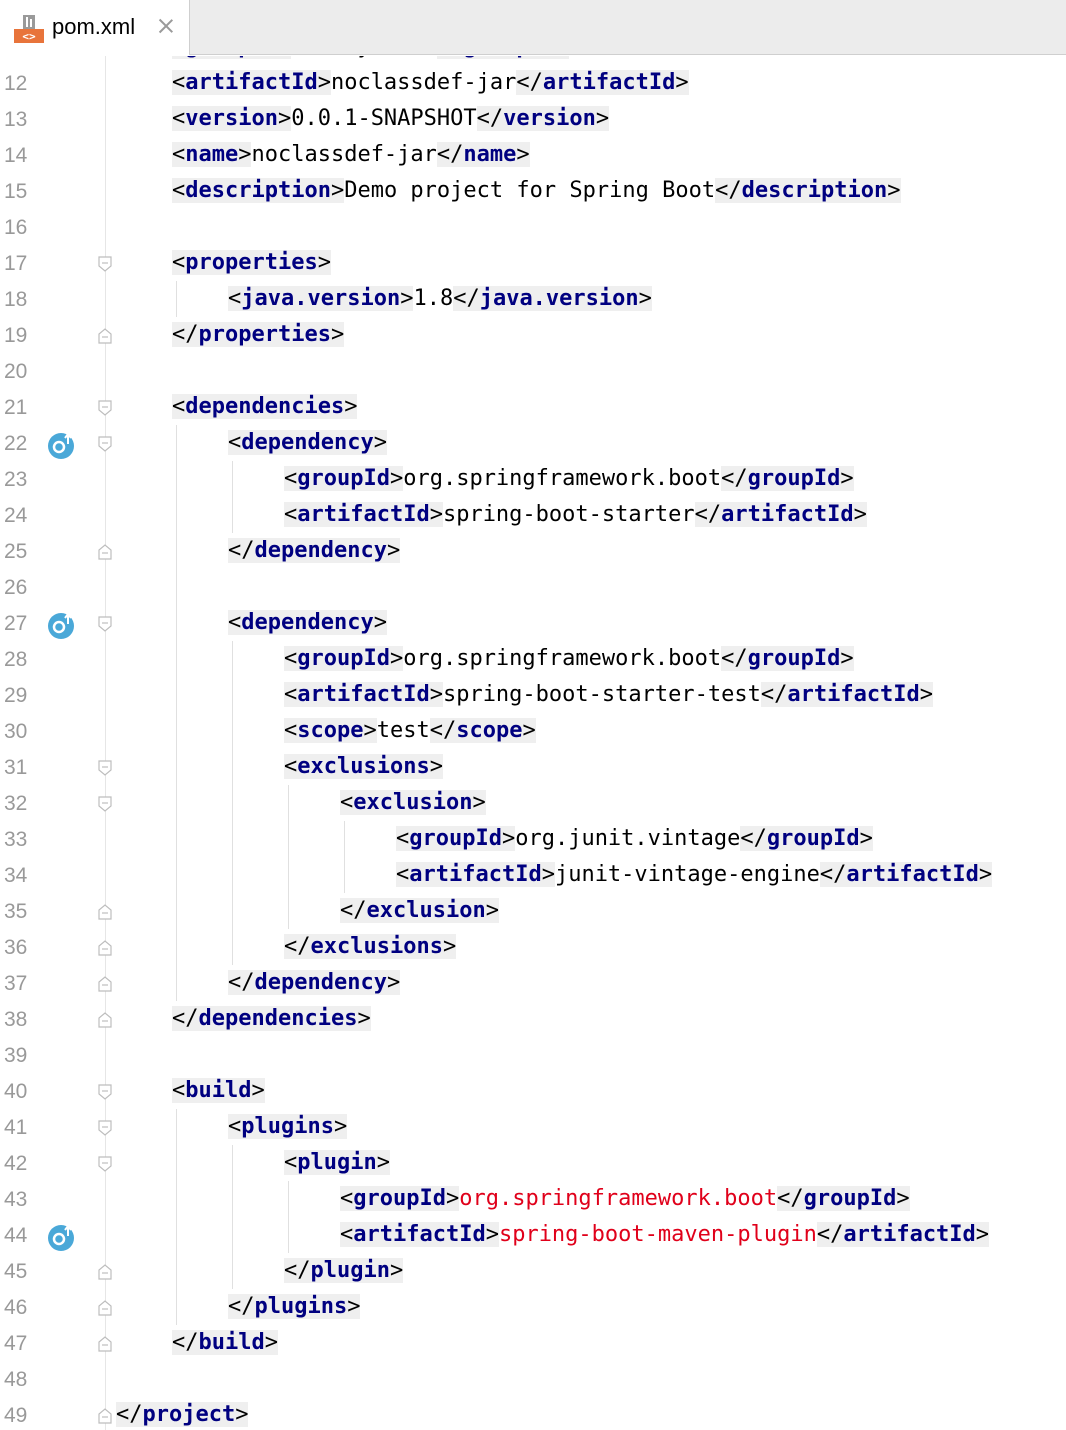 The image size is (1066, 1430). I want to click on xml-tag: <artifactId>, so click(363, 694).